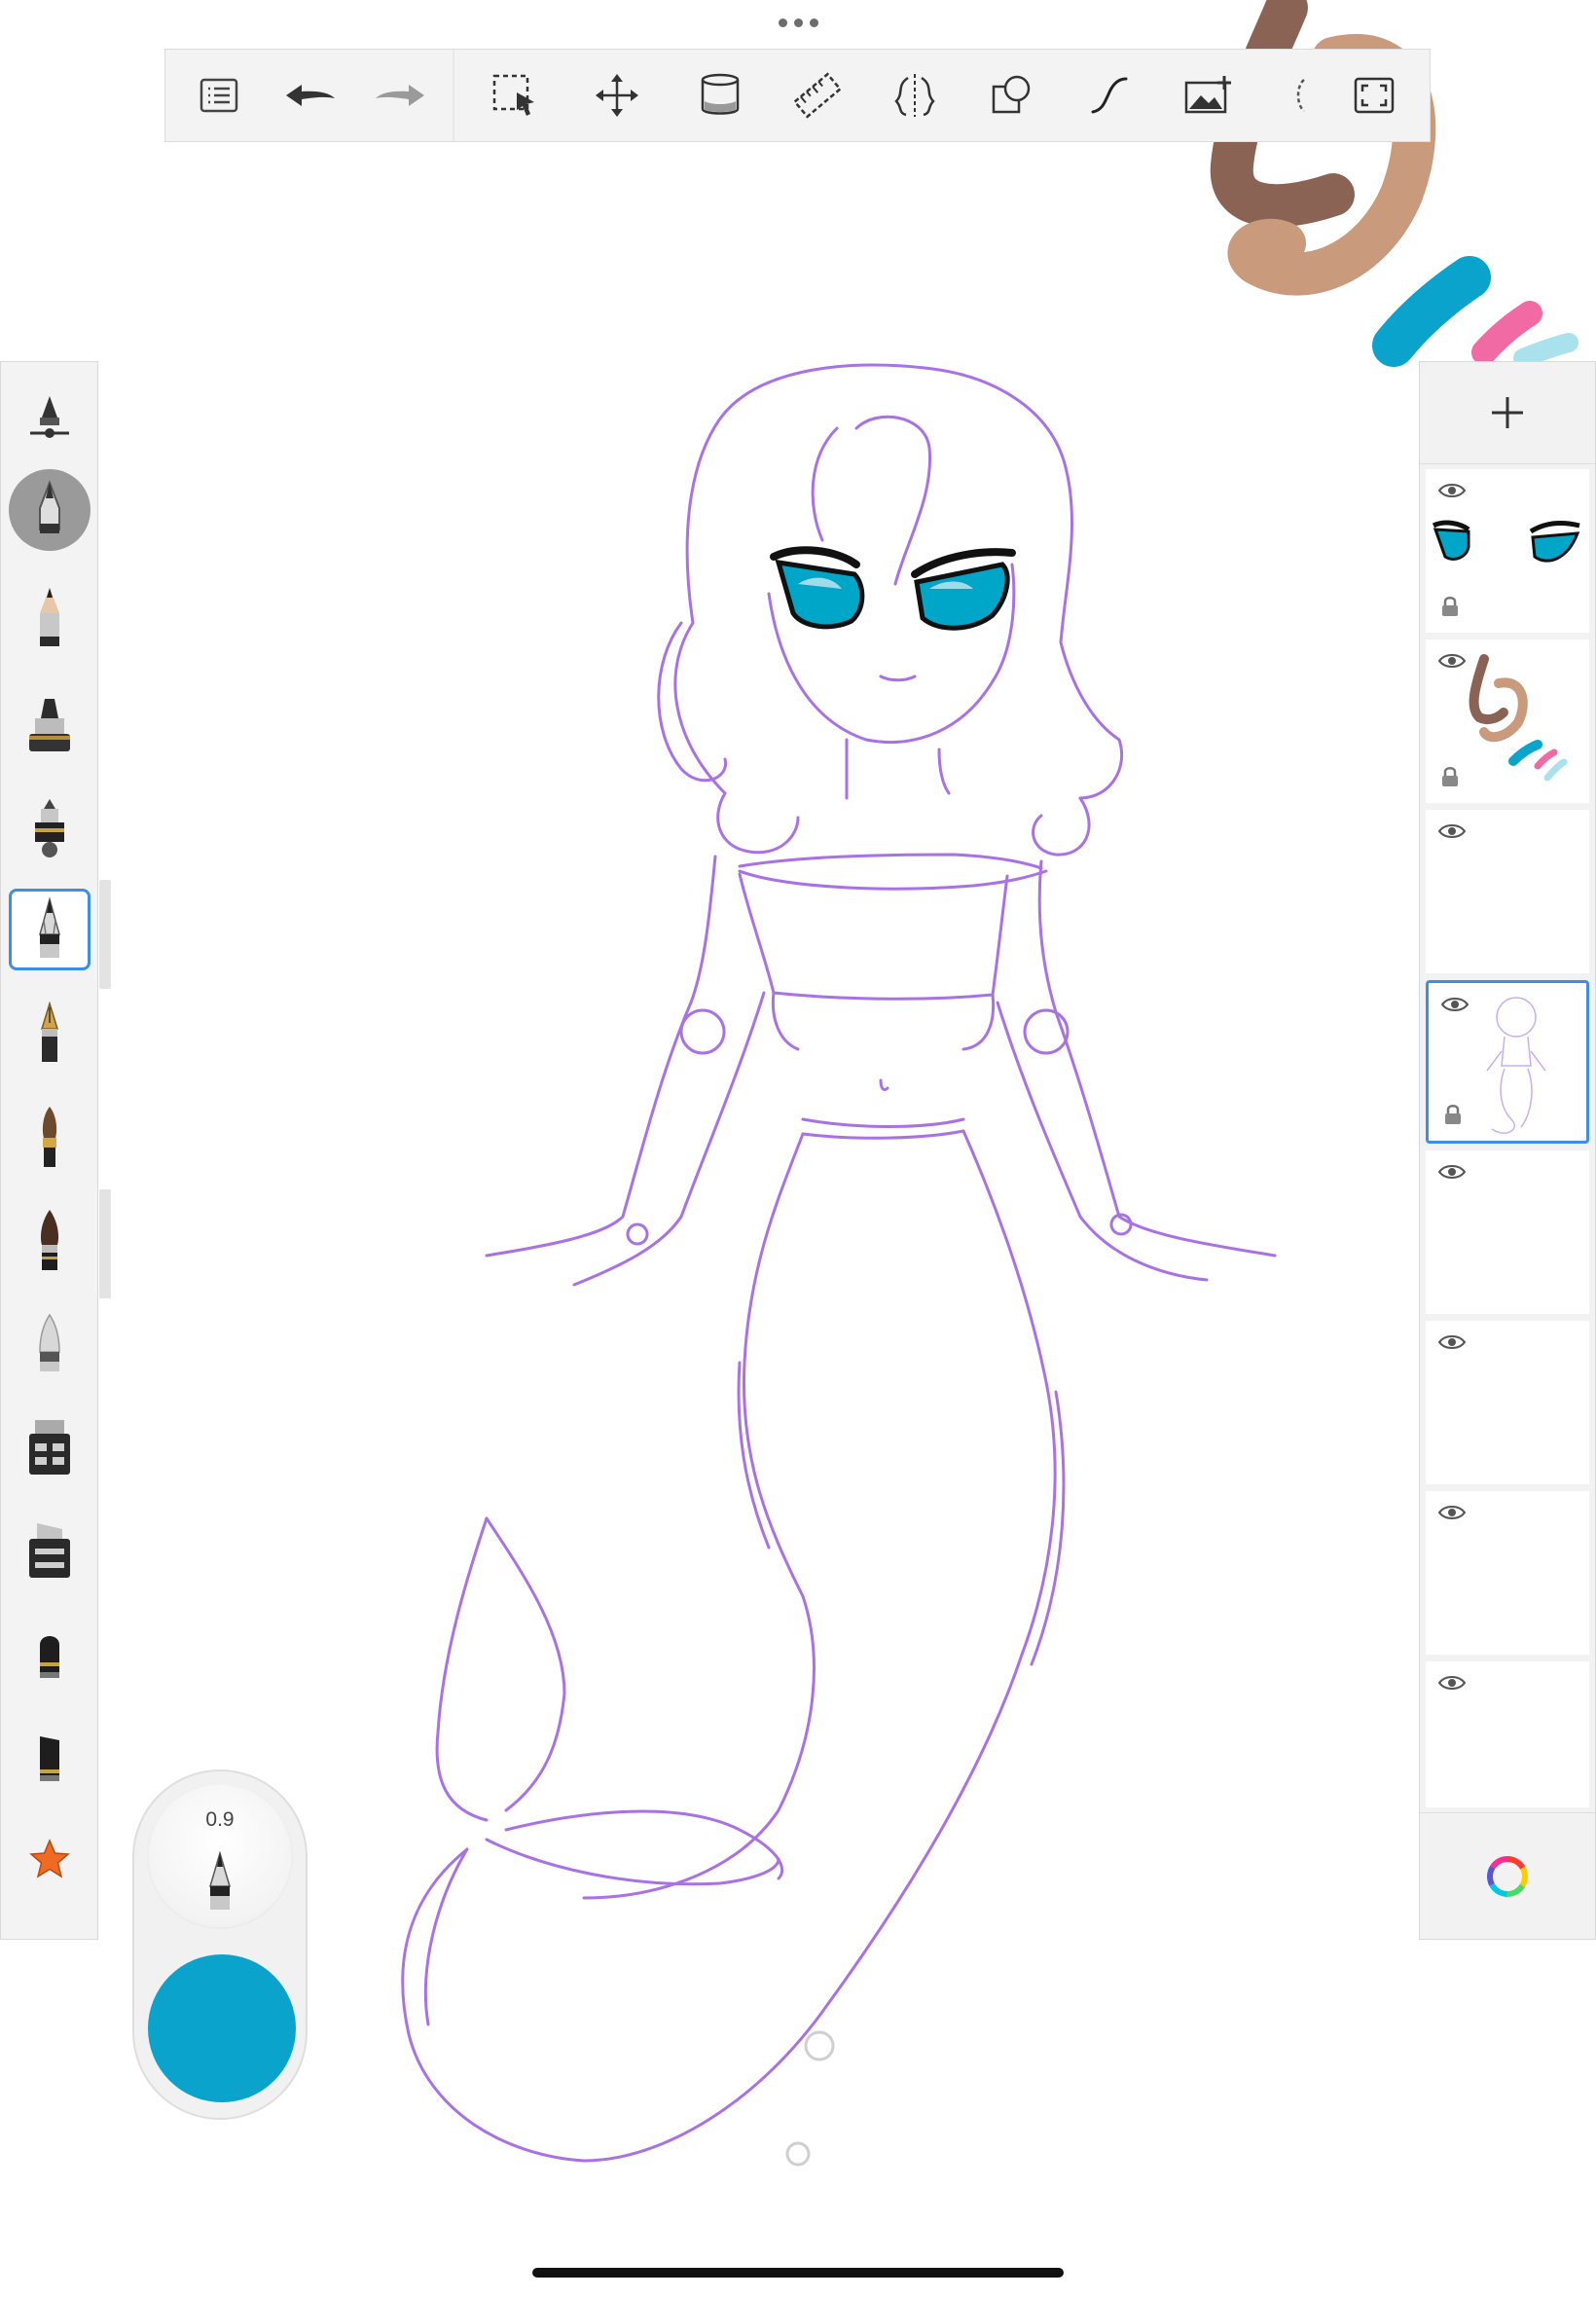 The width and height of the screenshot is (1596, 2297). I want to click on toolbar-drag-handle, so click(798, 22).